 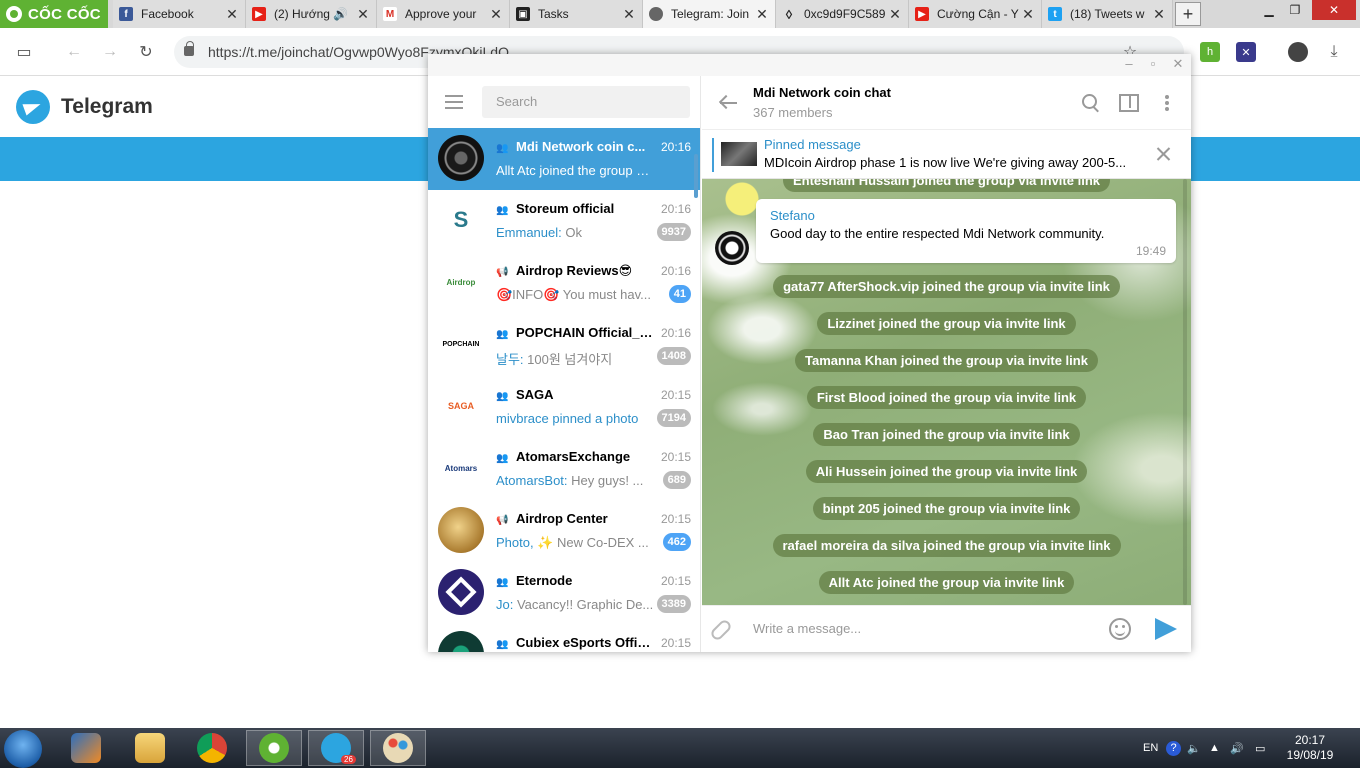 I want to click on chat-avatar, so click(x=461, y=530).